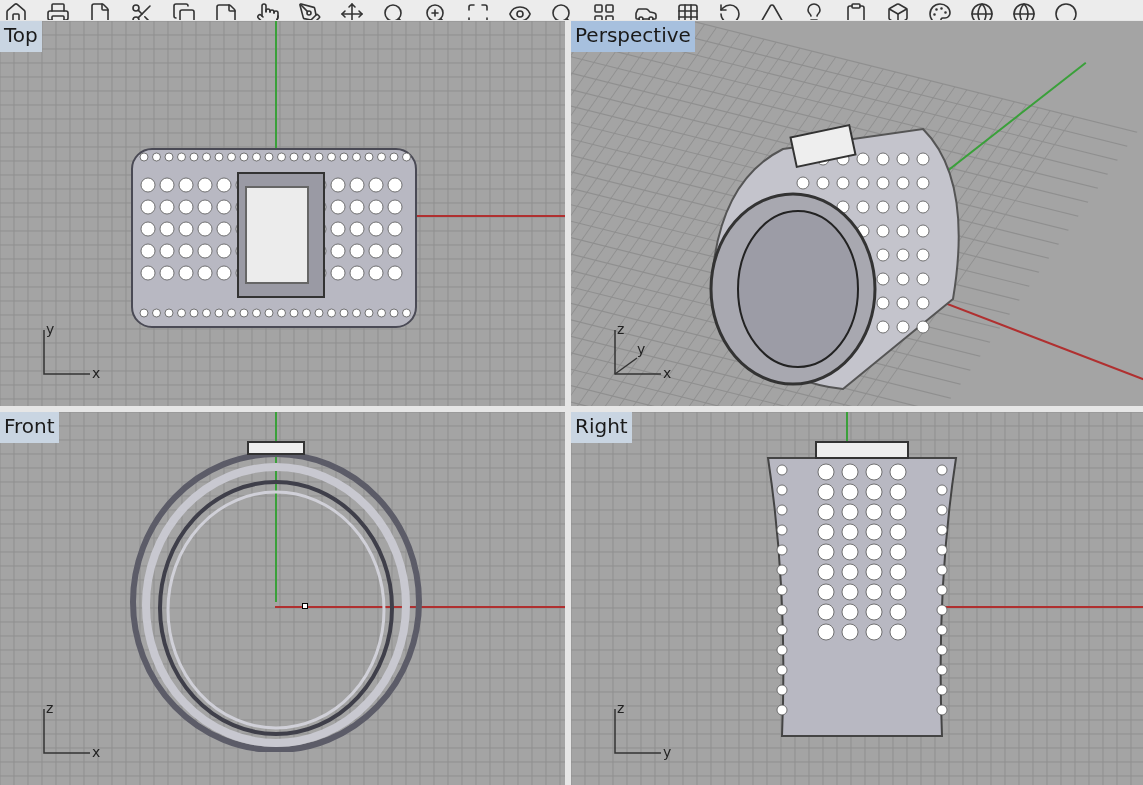  Describe the element at coordinates (940, 11) in the screenshot. I see `color-wheel-icon` at that location.